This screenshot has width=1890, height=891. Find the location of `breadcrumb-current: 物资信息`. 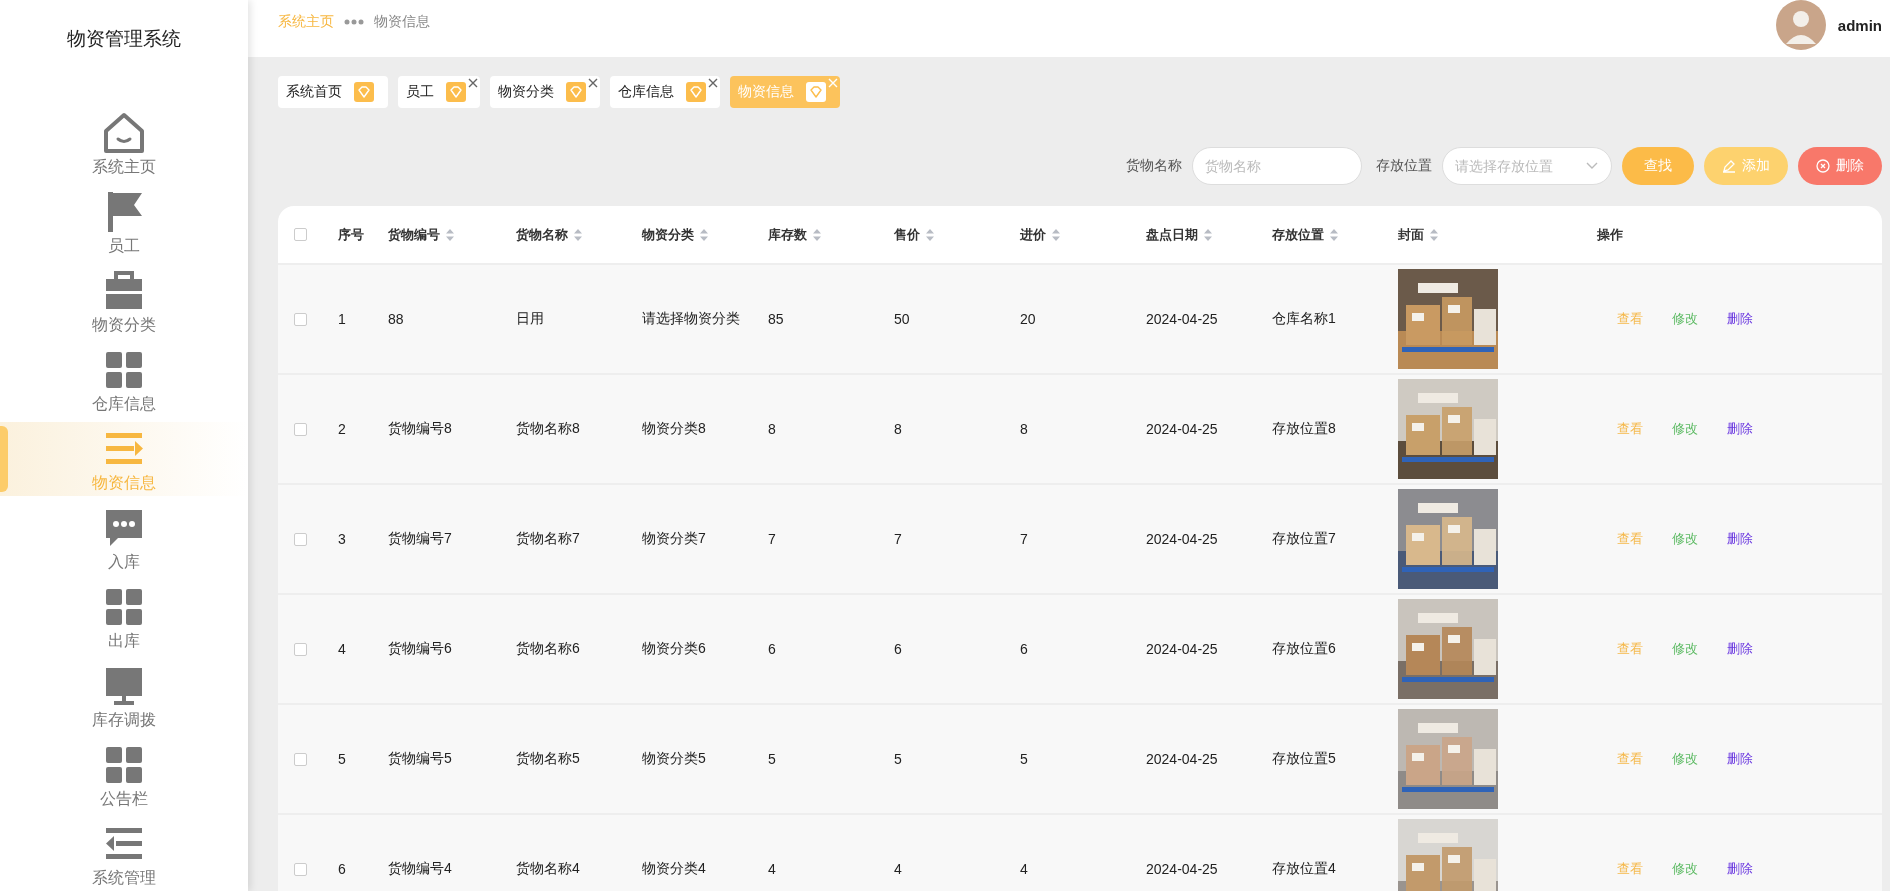

breadcrumb-current: 物资信息 is located at coordinates (402, 21).